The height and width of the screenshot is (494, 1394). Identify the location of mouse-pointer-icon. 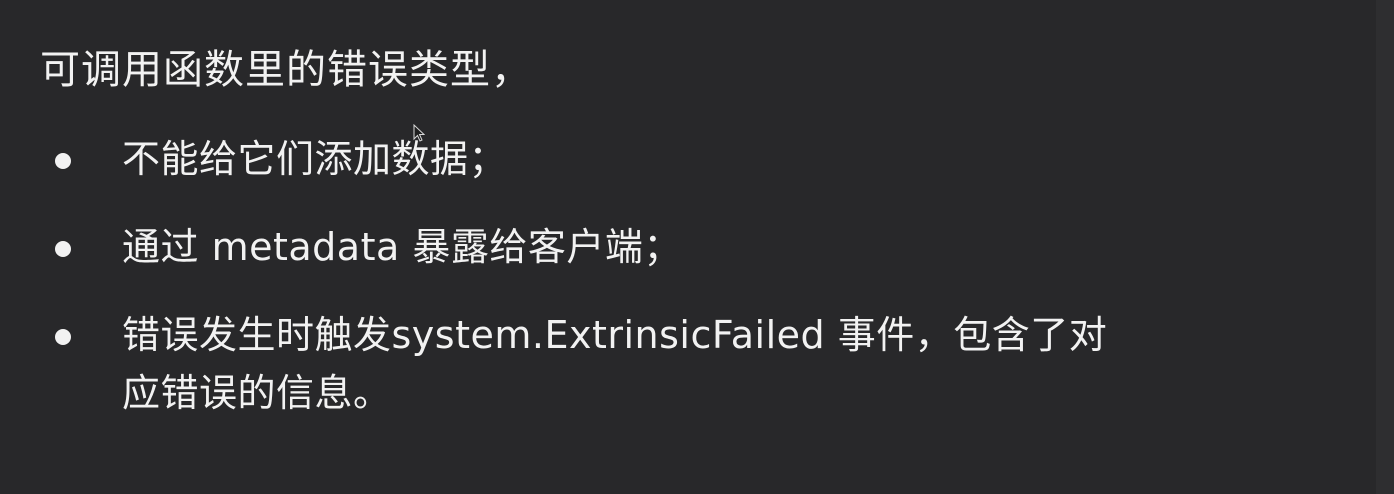
(419, 133).